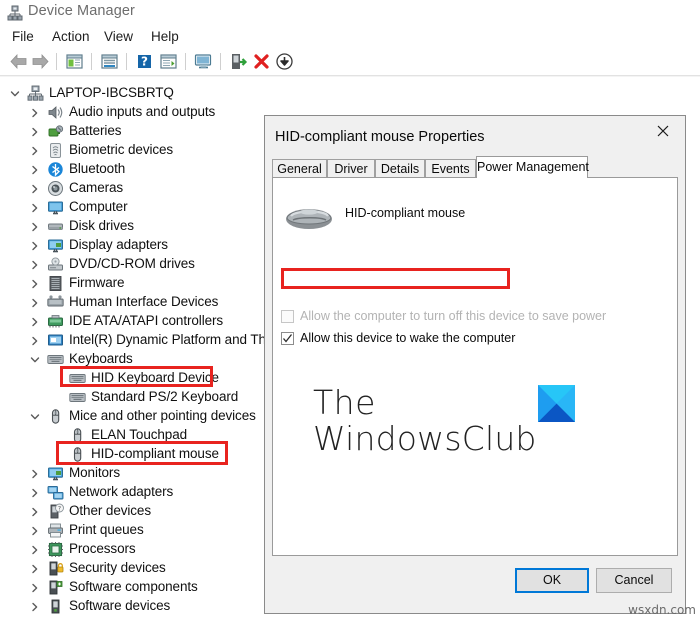 This screenshot has height=618, width=700. I want to click on firmware-icon, so click(55, 283).